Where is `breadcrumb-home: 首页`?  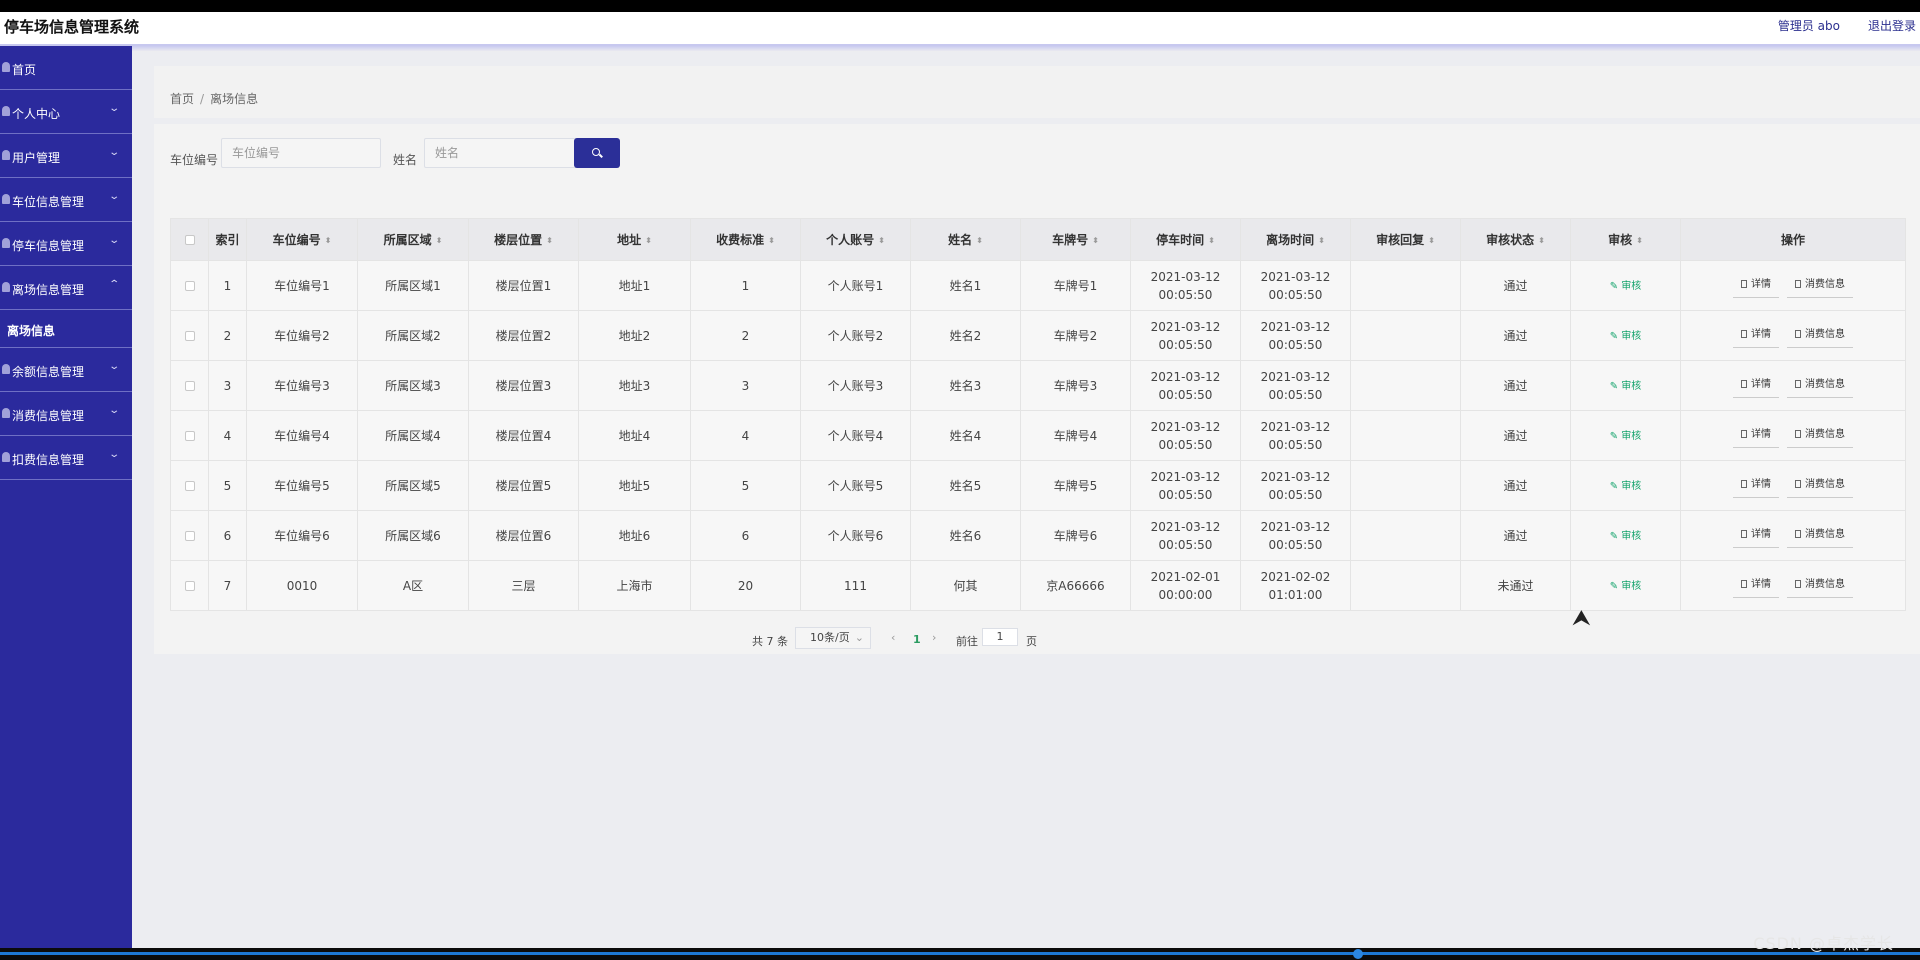
breadcrumb-home: 首页 is located at coordinates (182, 99).